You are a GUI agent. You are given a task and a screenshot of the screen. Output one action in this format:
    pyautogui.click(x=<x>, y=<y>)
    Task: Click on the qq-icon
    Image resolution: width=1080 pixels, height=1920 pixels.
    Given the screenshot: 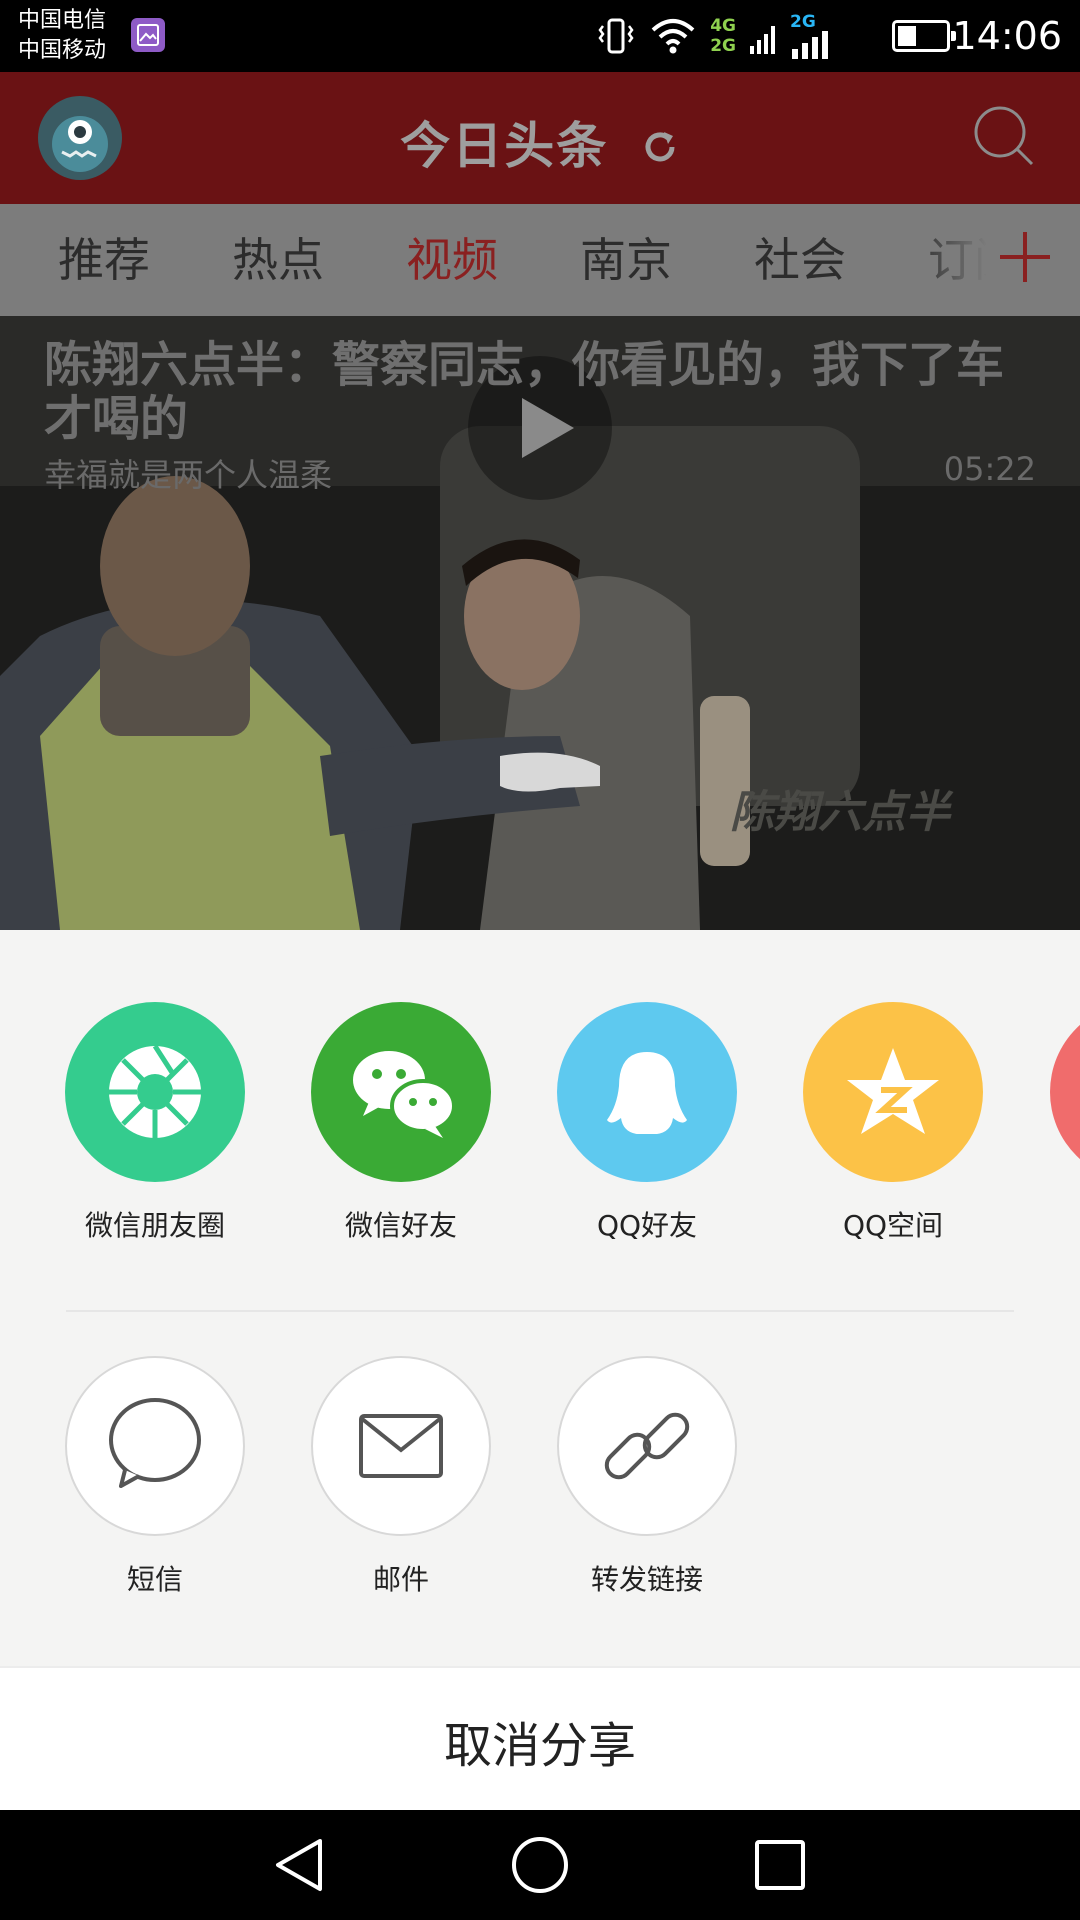 What is the action you would take?
    pyautogui.click(x=647, y=1092)
    